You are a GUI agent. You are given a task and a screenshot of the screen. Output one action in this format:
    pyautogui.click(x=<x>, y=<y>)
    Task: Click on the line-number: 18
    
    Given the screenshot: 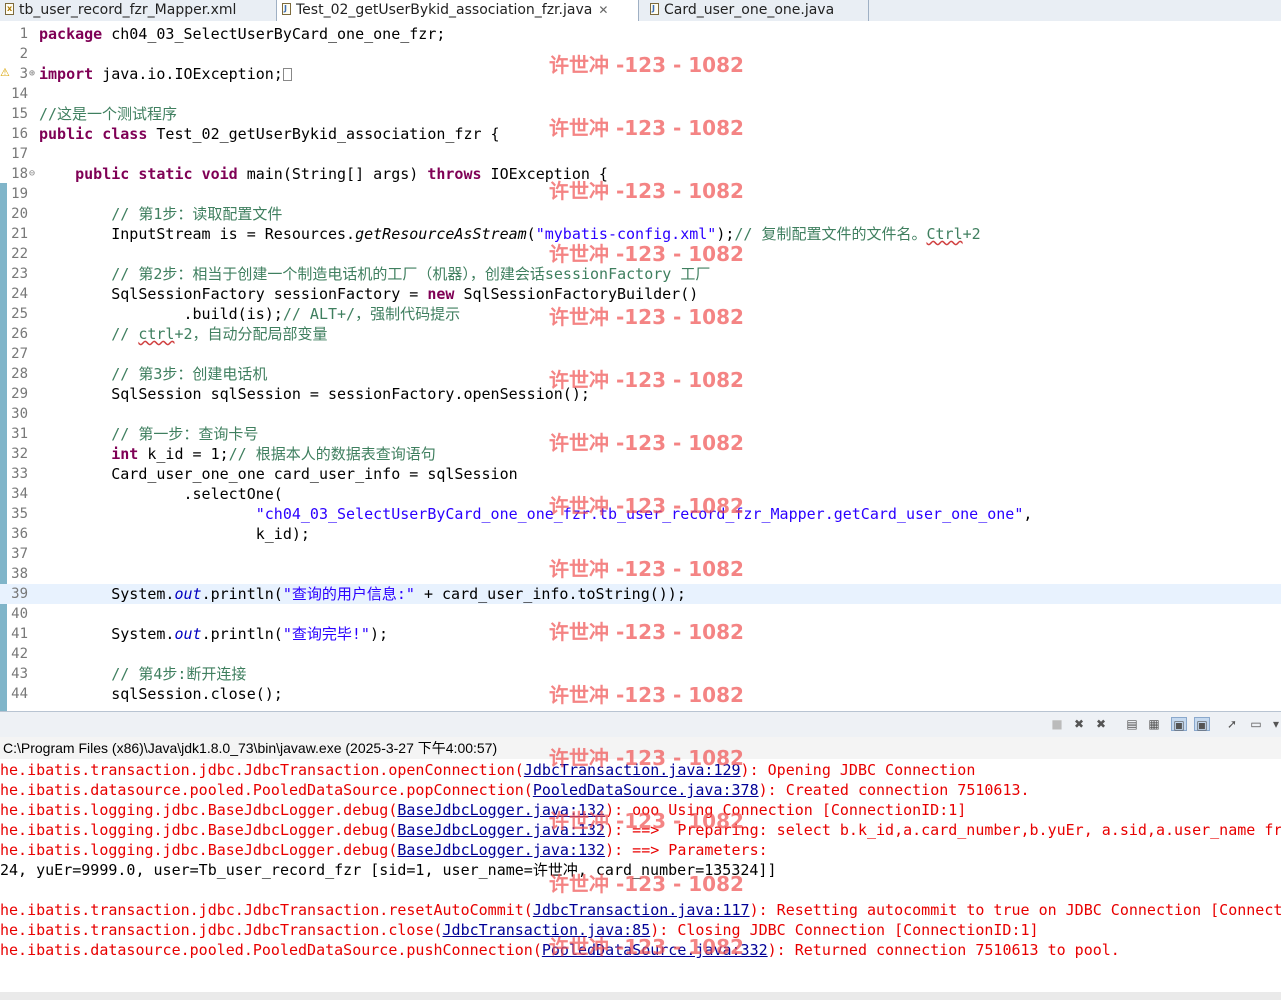 What is the action you would take?
    pyautogui.click(x=19, y=174)
    